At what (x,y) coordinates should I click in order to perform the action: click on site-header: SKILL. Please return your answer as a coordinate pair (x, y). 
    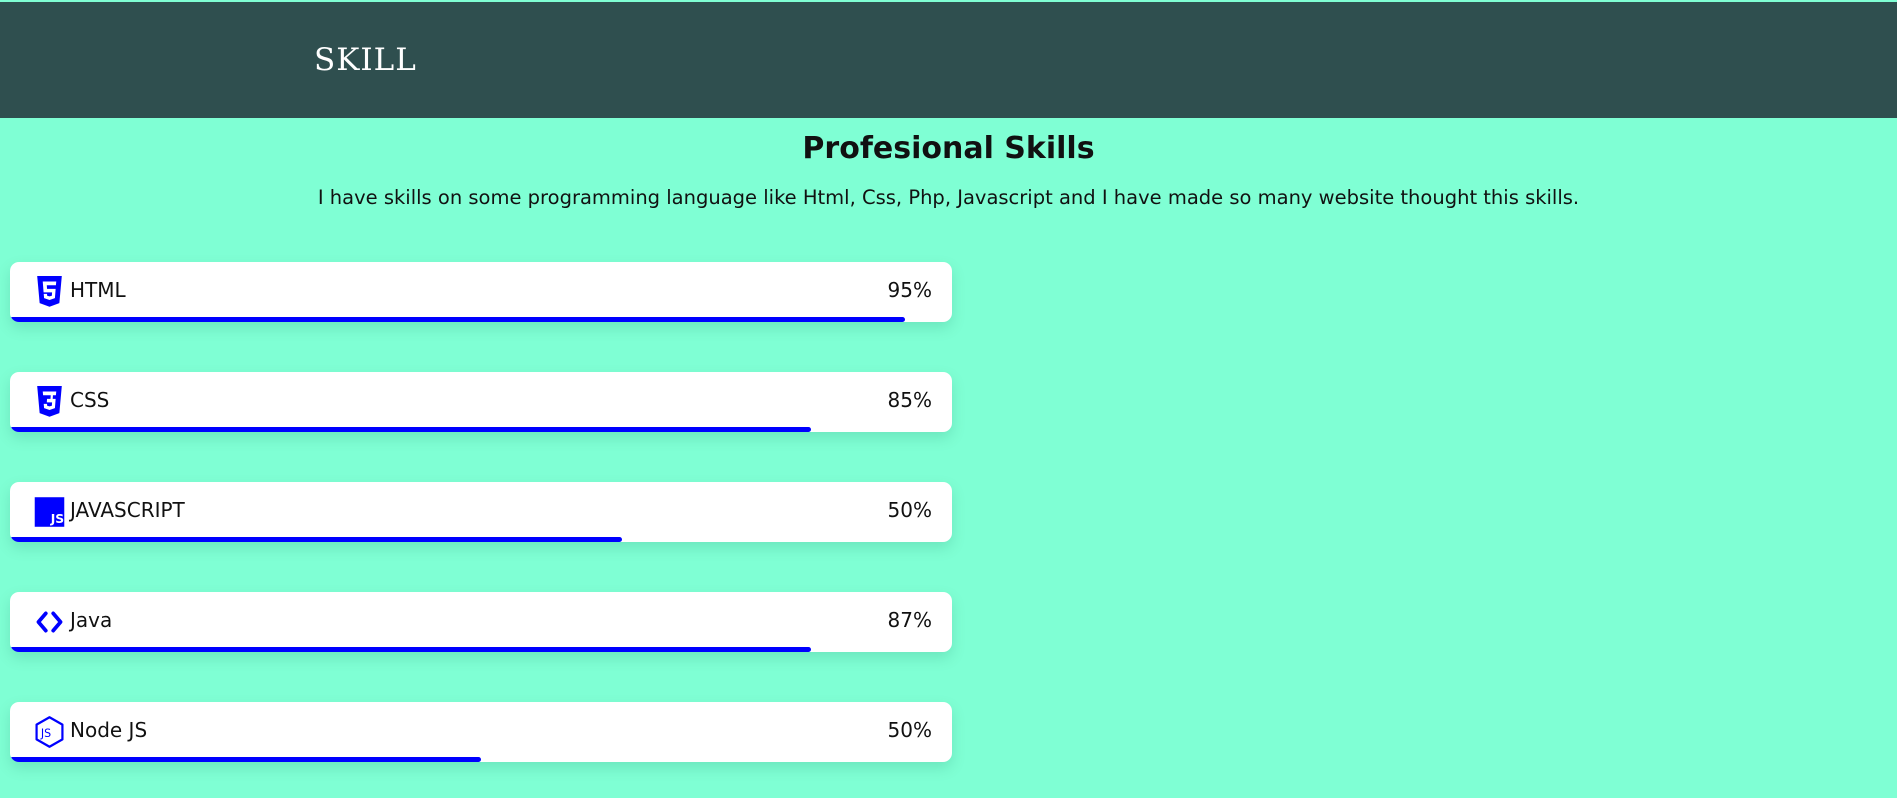
    Looking at the image, I should click on (948, 60).